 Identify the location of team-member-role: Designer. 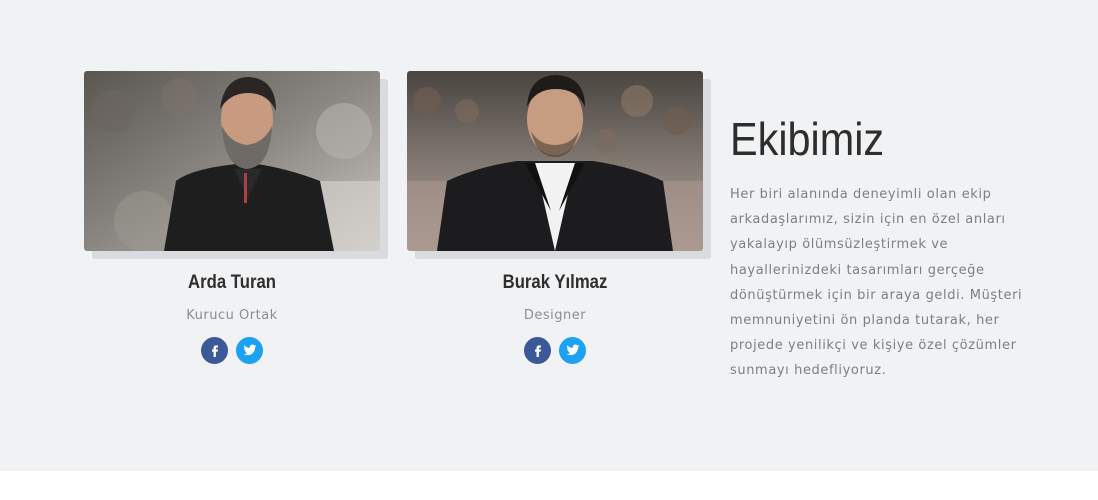
(555, 315).